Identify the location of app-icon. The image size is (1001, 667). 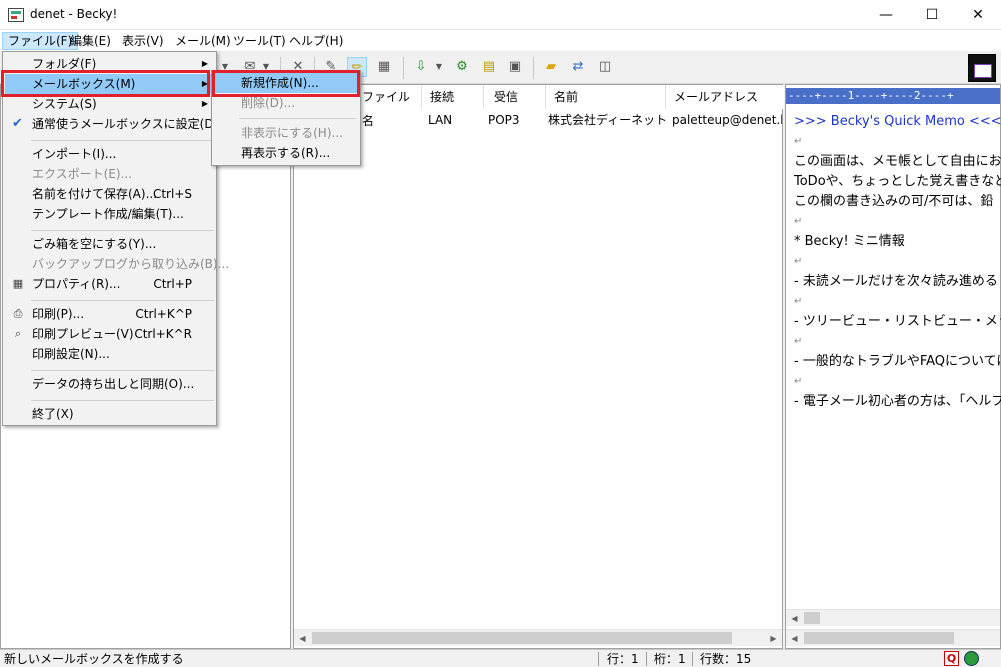
(16, 15).